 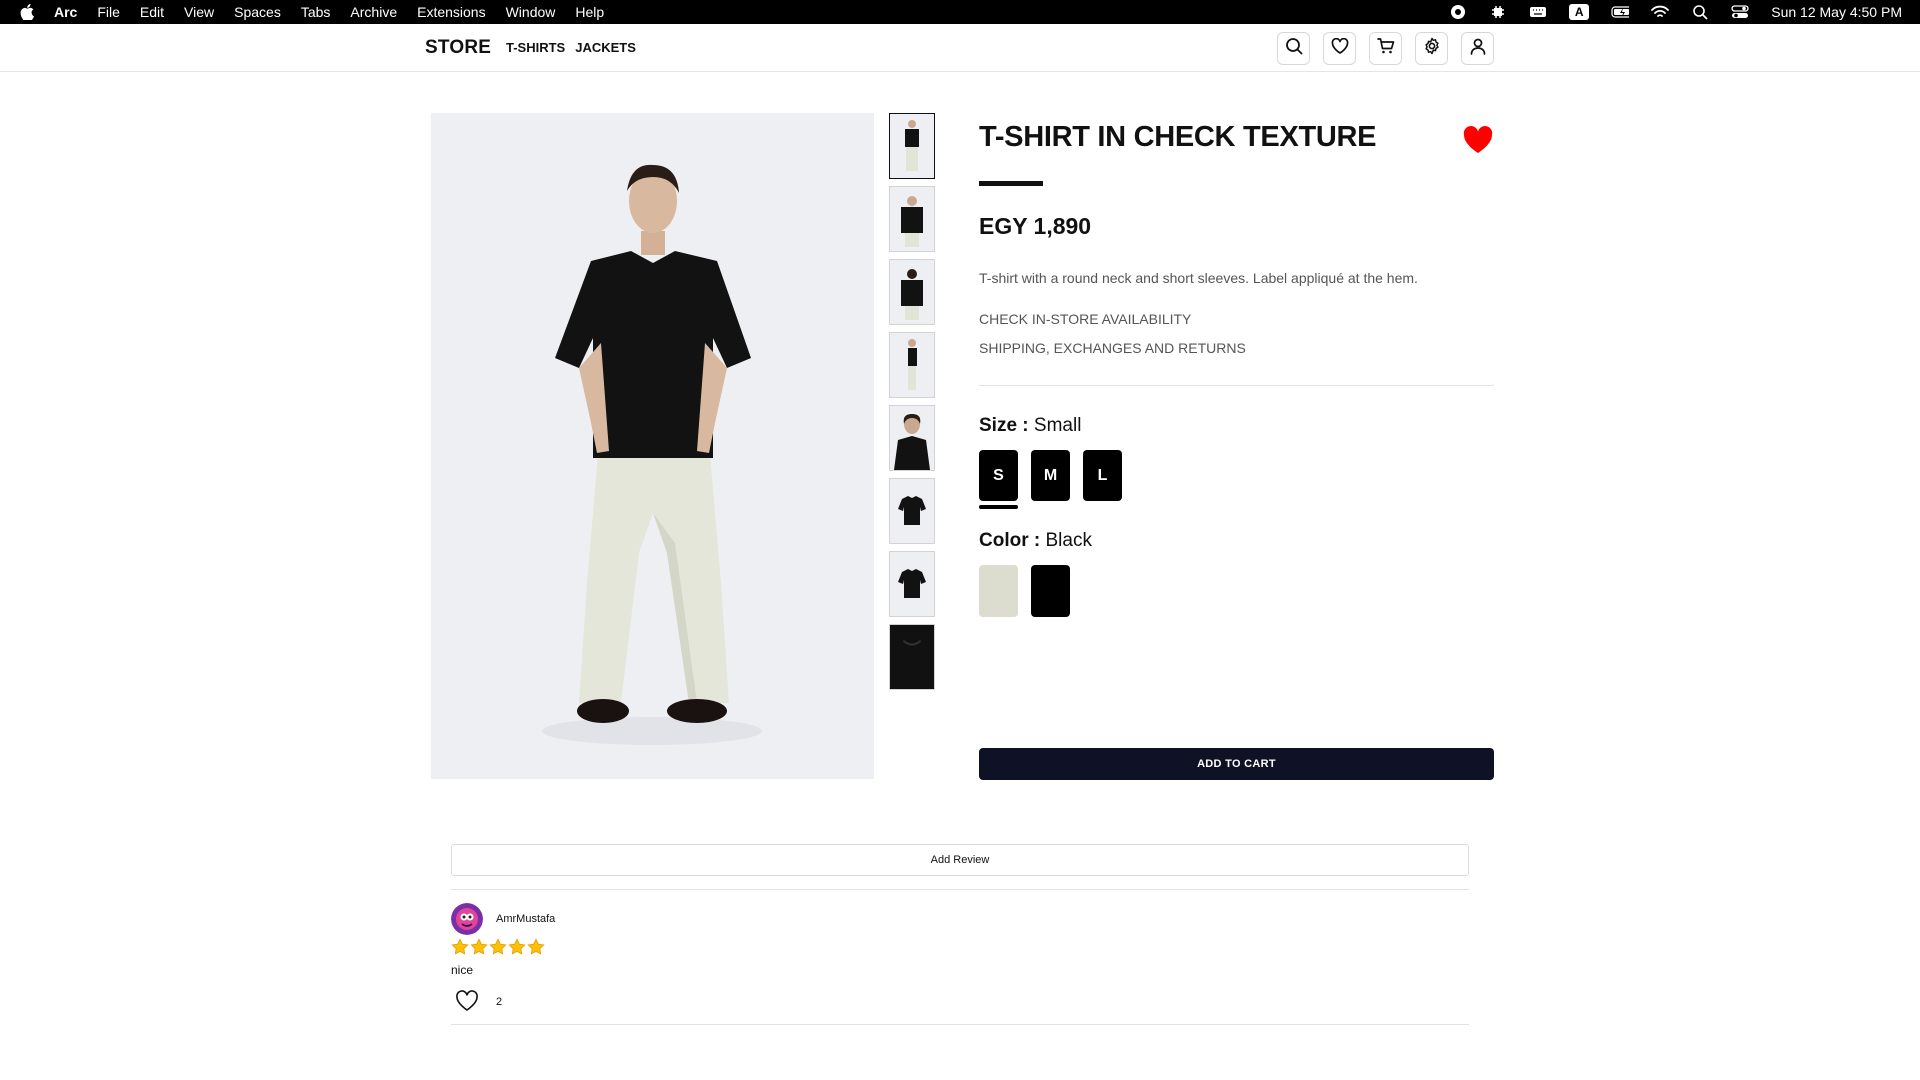 What do you see at coordinates (1458, 12) in the screenshot?
I see `record-icon` at bounding box center [1458, 12].